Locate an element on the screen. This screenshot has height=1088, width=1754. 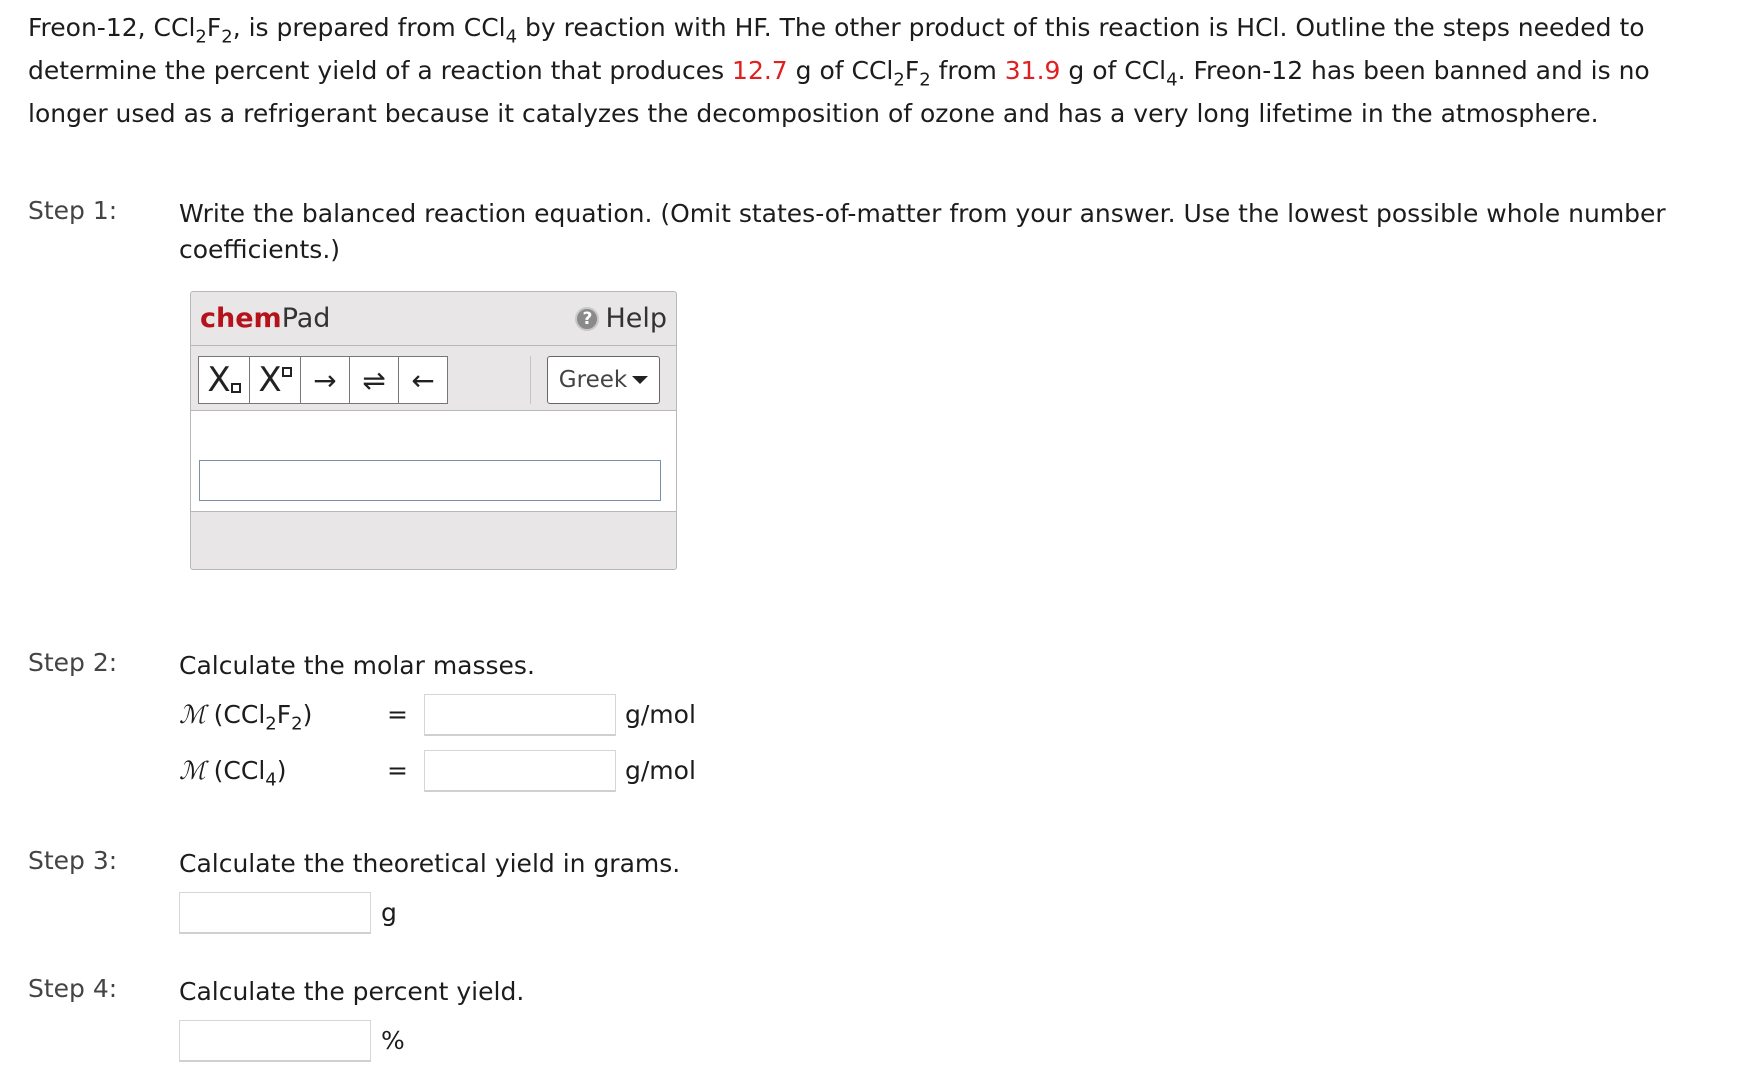
chempad-input-area is located at coordinates (433, 461).